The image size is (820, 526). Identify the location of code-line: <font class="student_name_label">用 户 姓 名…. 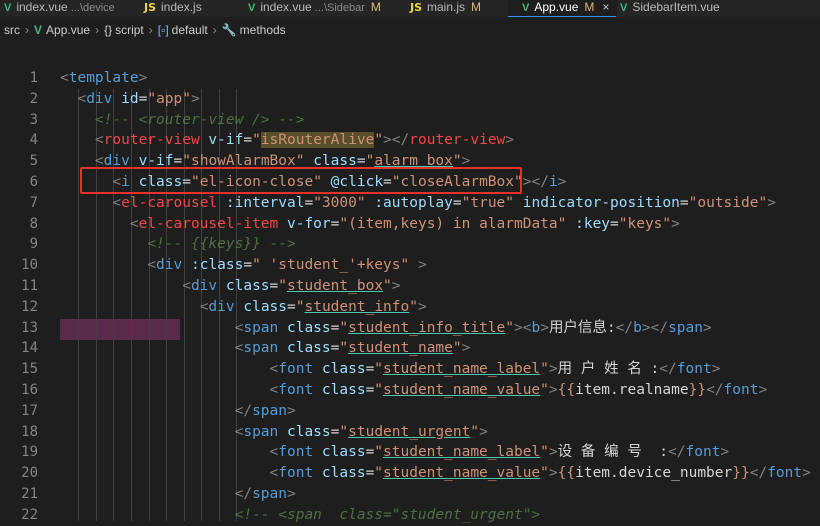
(390, 369).